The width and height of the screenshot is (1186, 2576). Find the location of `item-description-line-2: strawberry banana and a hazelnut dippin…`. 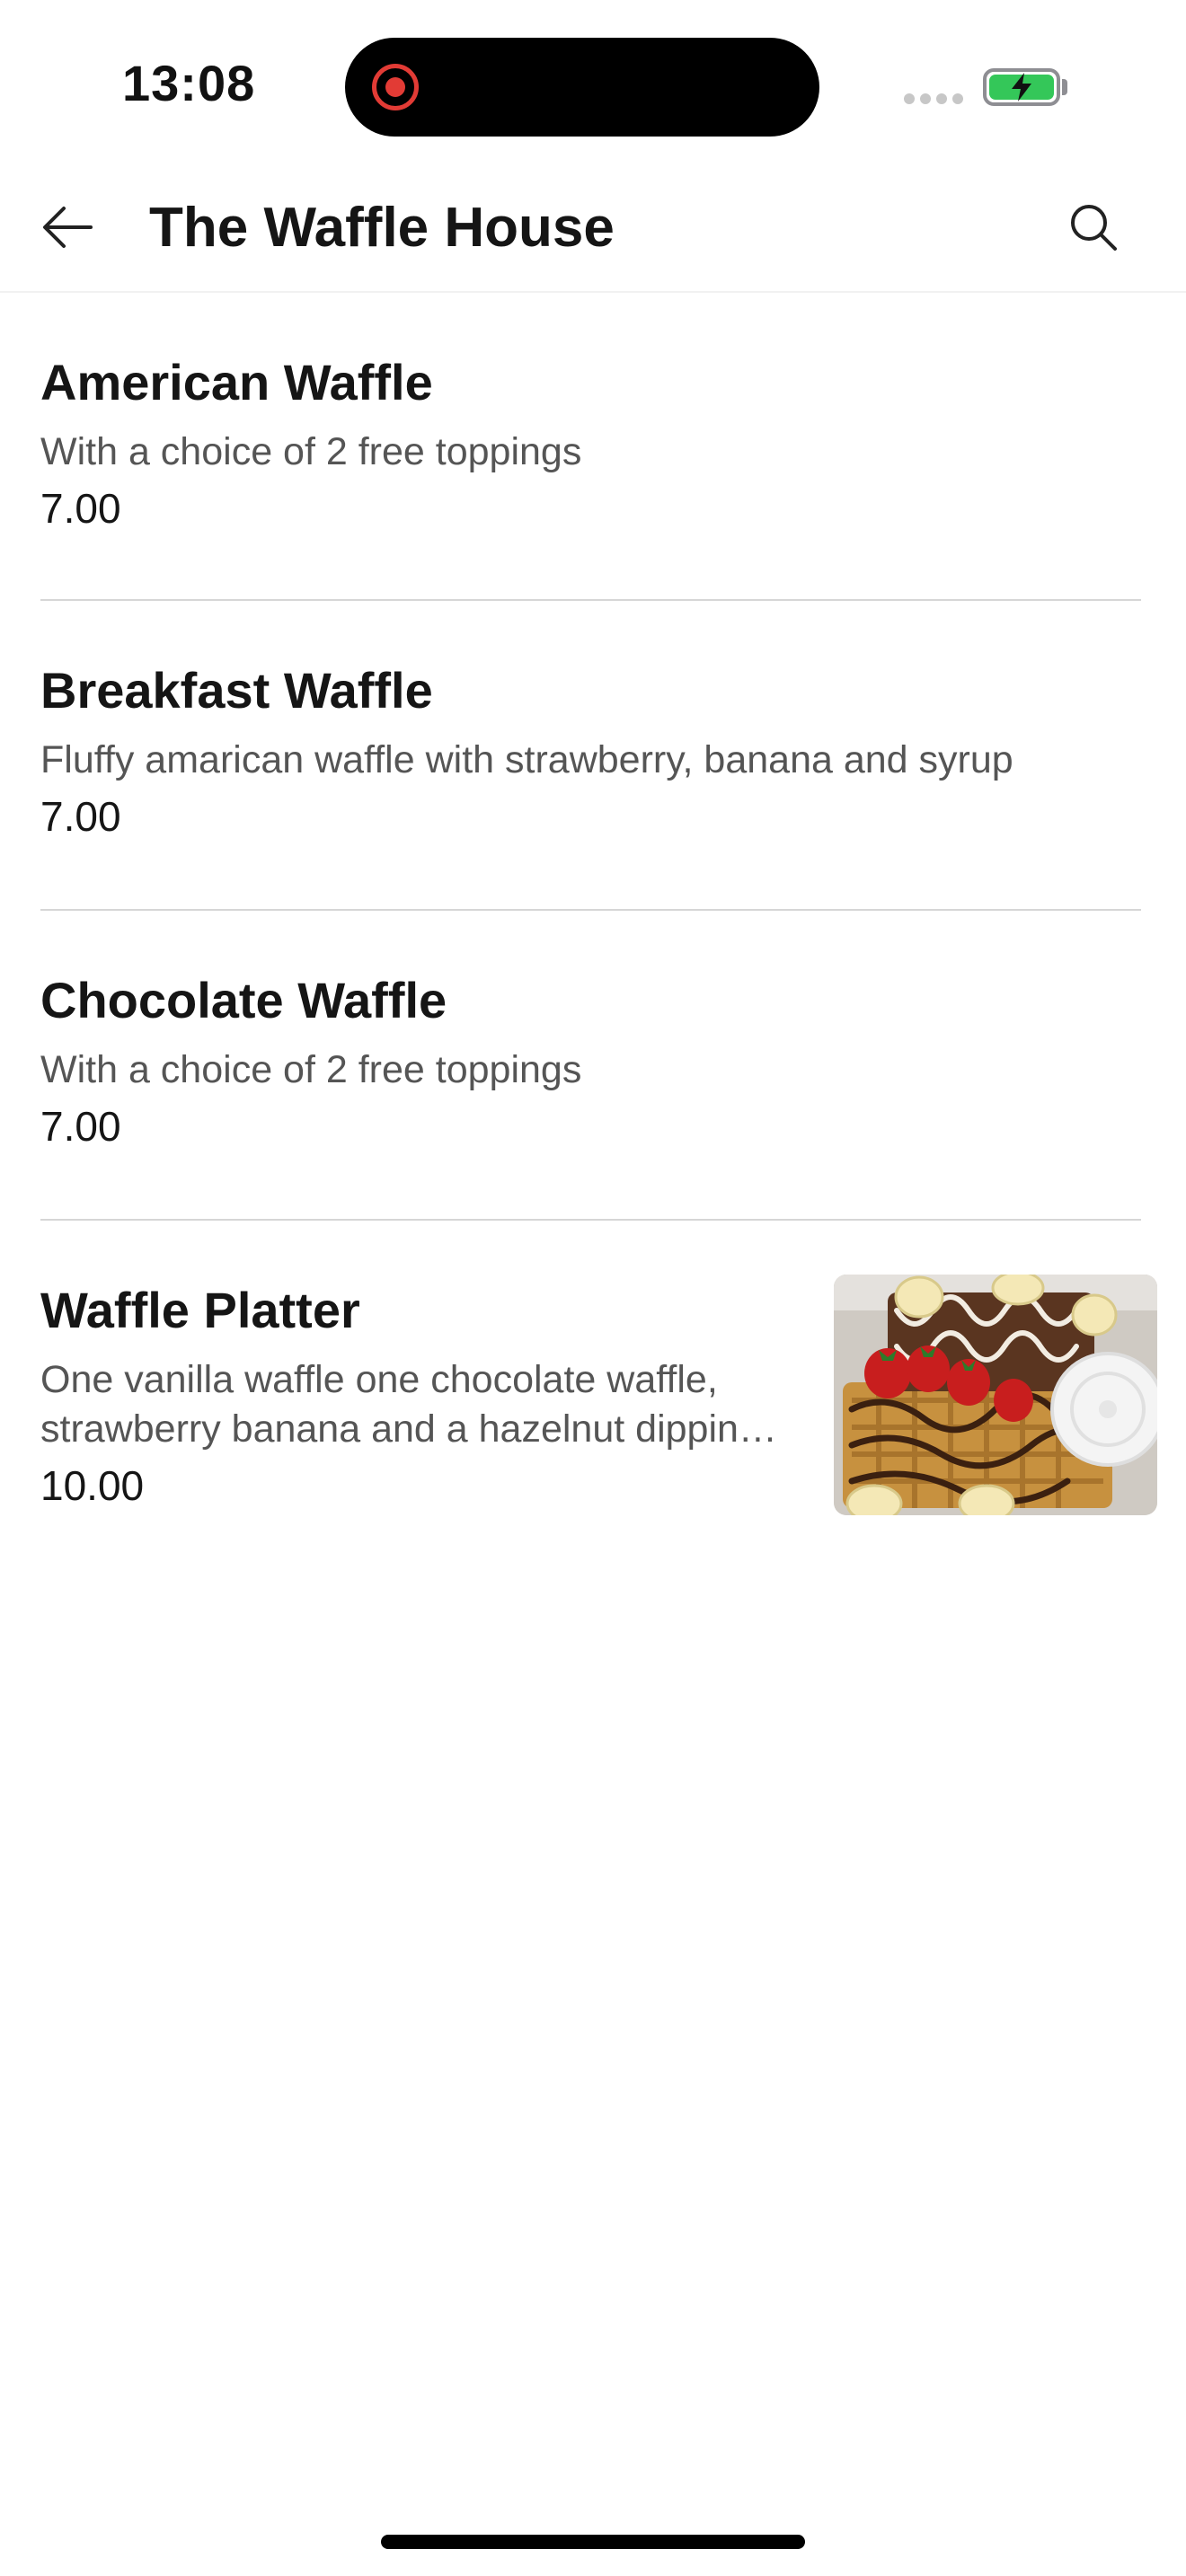

item-description-line-2: strawberry banana and a hazelnut dippin… is located at coordinates (408, 1429).